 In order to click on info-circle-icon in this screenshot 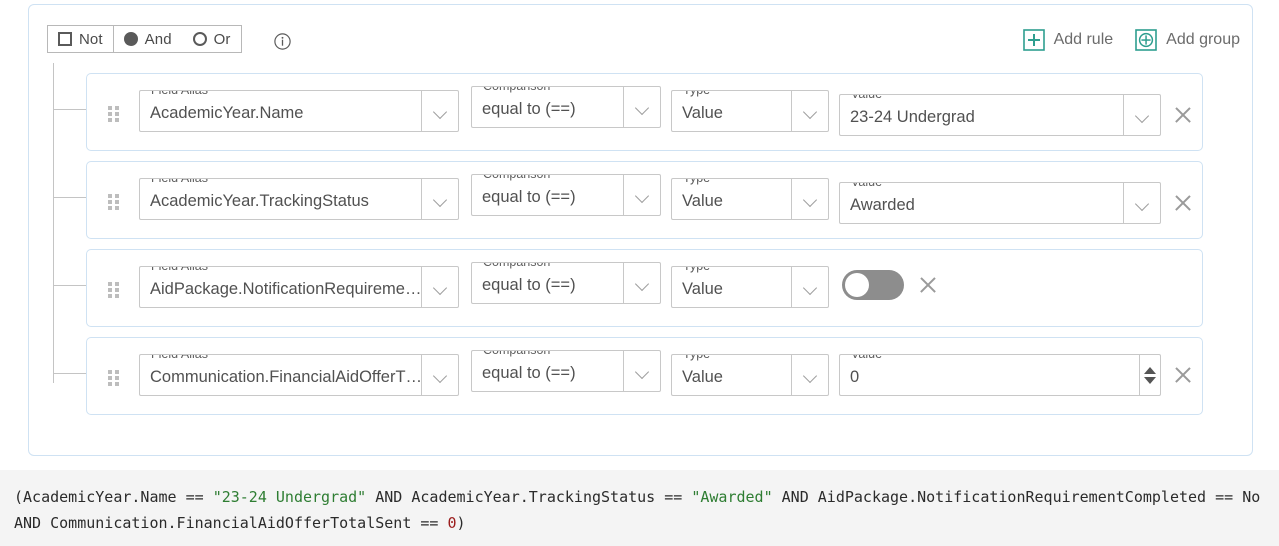, I will do `click(282, 41)`.